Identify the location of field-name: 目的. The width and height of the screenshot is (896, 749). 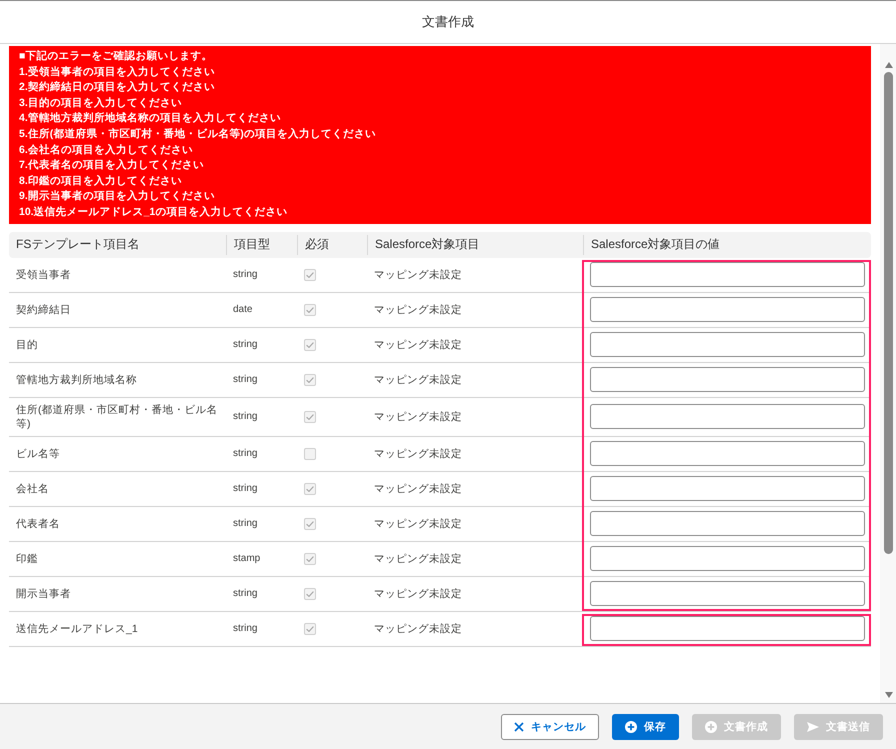
(27, 345).